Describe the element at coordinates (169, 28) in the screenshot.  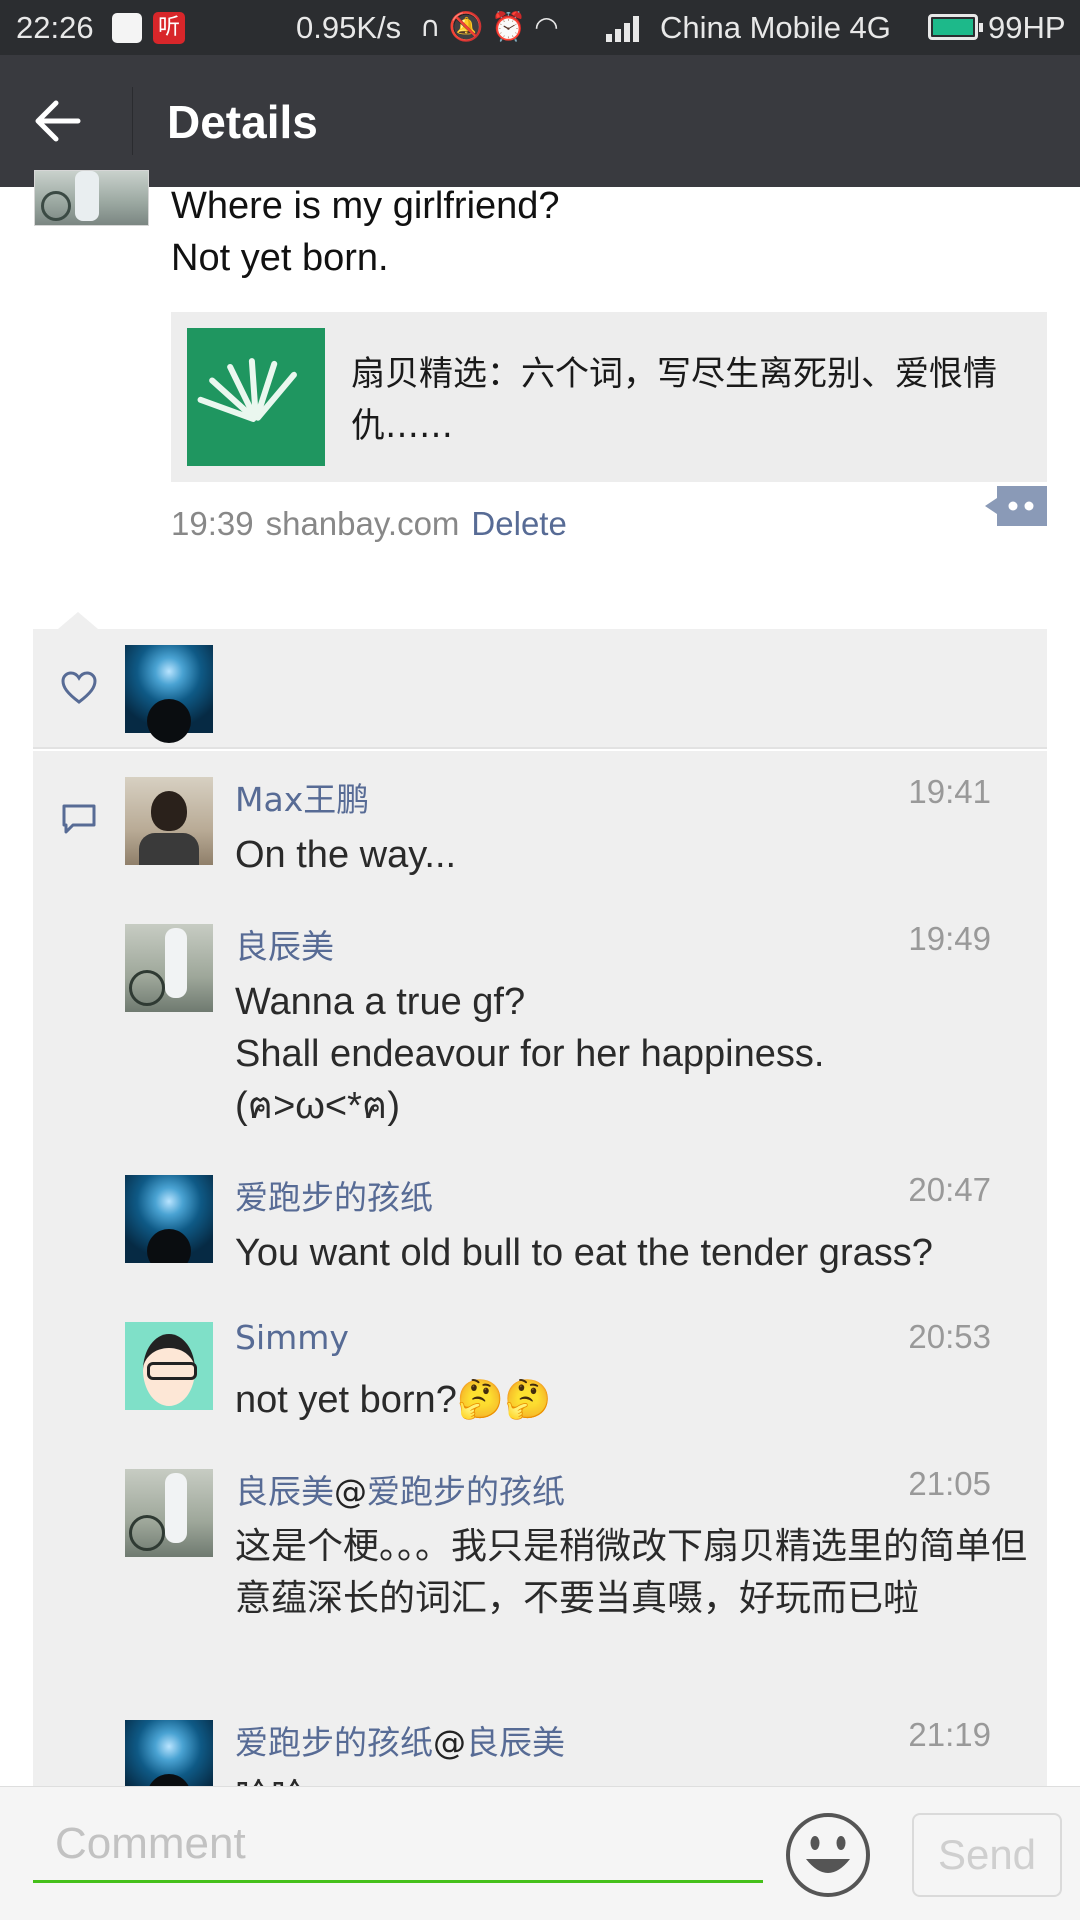
I see `app-notification-icon: 听` at that location.